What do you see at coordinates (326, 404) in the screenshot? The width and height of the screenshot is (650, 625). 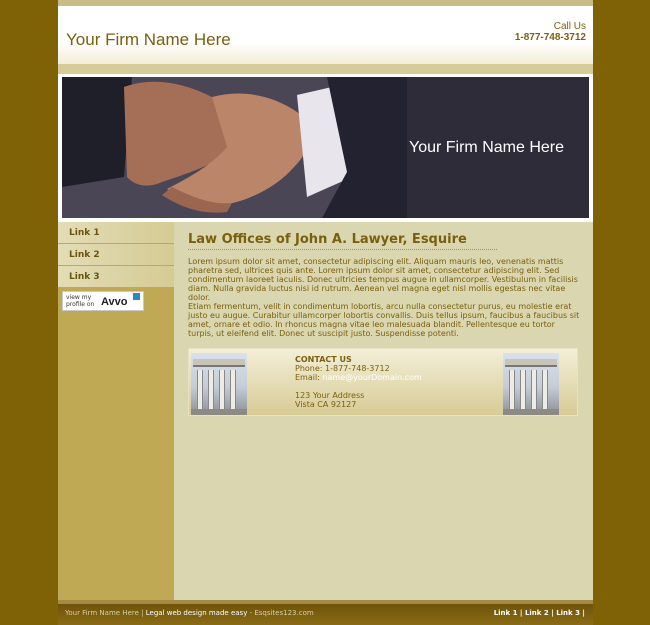 I see `contact-address-line-2: Vista CA 92127` at bounding box center [326, 404].